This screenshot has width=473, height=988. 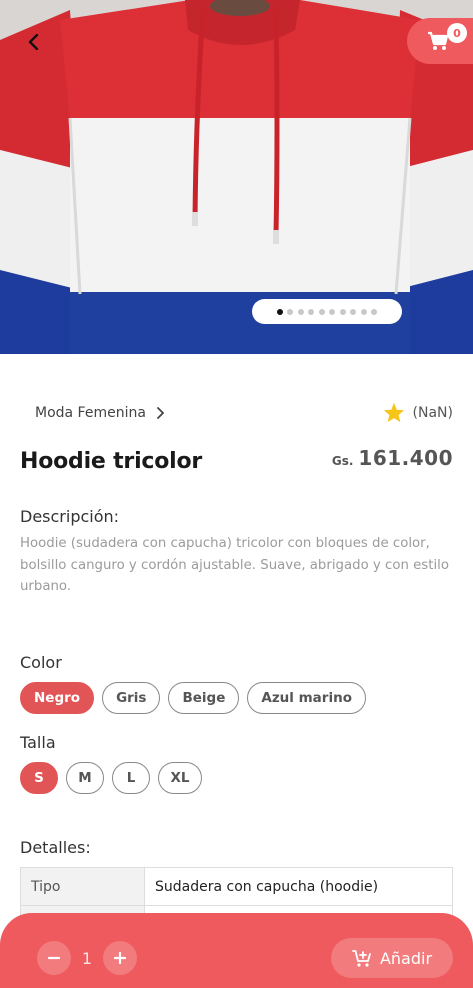 I want to click on color-option-beige: Beige, so click(x=204, y=698).